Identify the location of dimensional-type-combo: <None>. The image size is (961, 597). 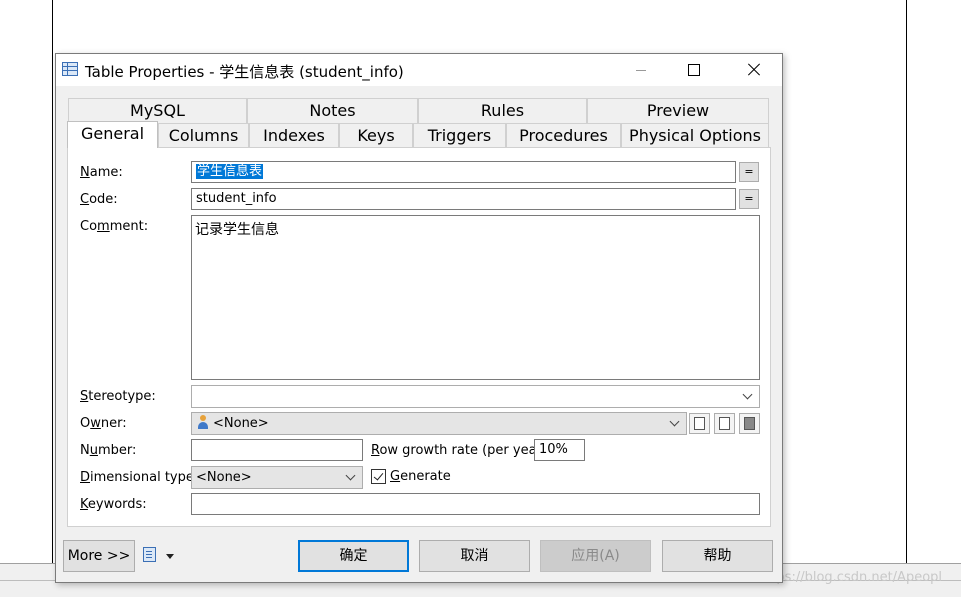
(277, 477).